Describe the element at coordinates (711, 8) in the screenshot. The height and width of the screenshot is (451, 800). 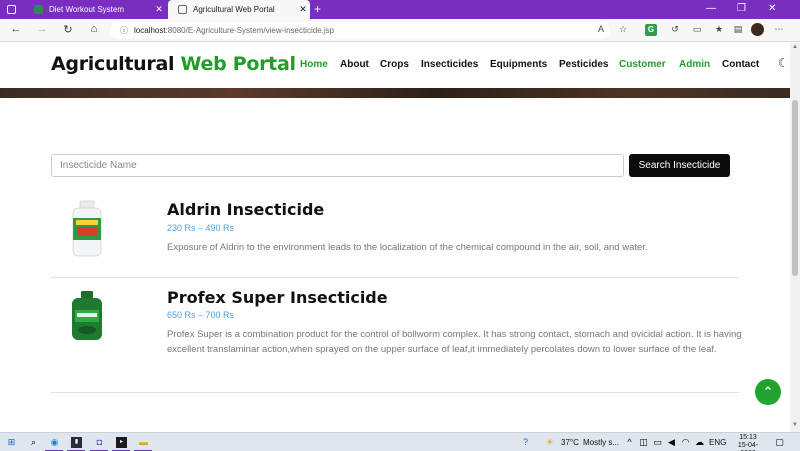
I see `minimize-icon: —` at that location.